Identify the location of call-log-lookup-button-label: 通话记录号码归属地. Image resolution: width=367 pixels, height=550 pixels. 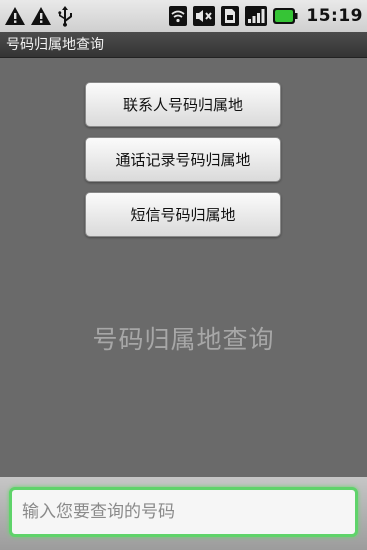
(183, 160).